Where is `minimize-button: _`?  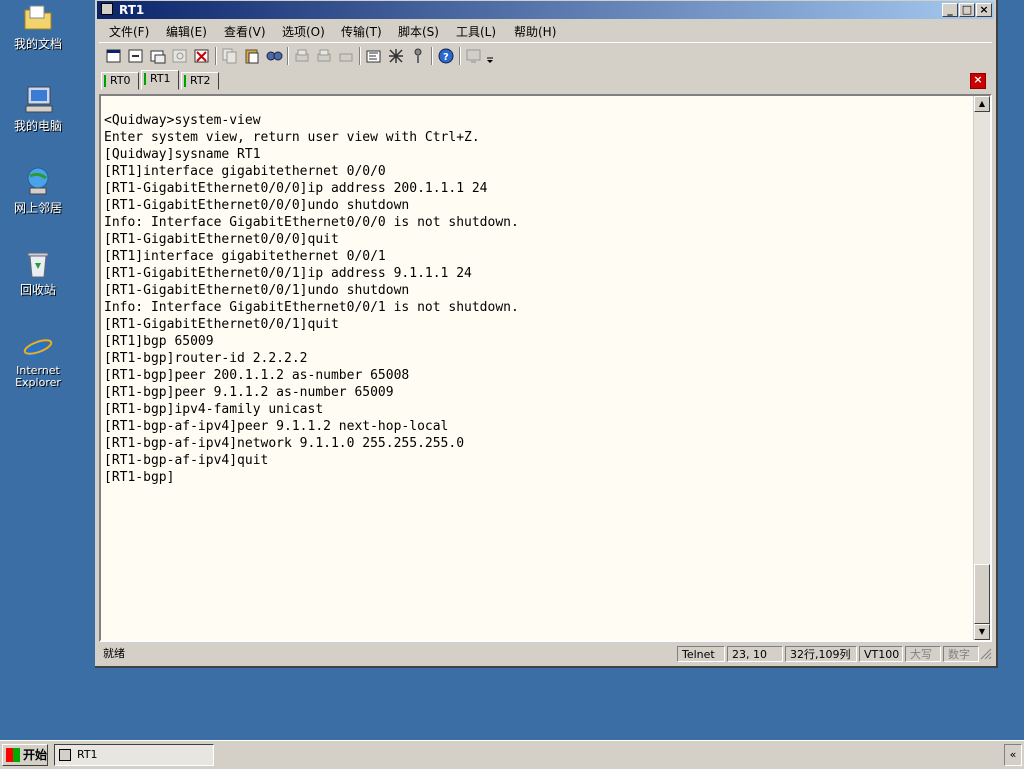 minimize-button: _ is located at coordinates (950, 10).